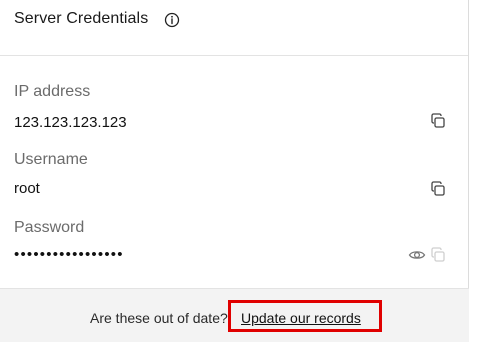 The width and height of the screenshot is (478, 342). I want to click on eye-icon, so click(417, 255).